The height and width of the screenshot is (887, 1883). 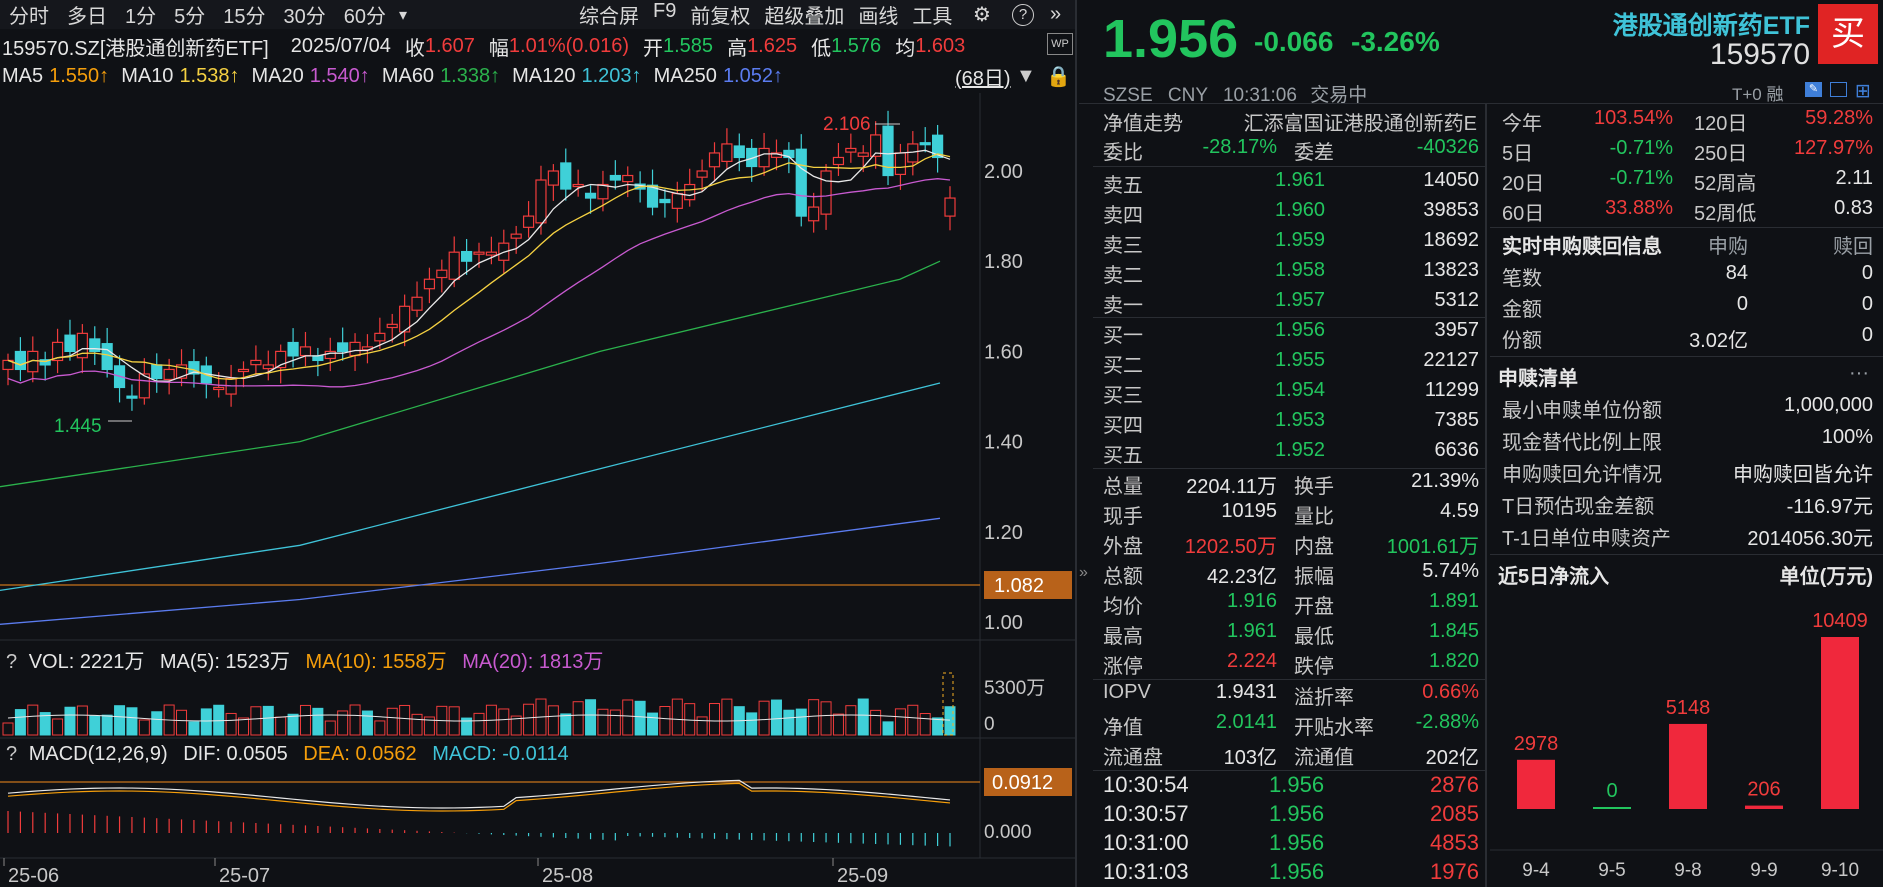 What do you see at coordinates (1083, 573) in the screenshot?
I see `expand-icon: »` at bounding box center [1083, 573].